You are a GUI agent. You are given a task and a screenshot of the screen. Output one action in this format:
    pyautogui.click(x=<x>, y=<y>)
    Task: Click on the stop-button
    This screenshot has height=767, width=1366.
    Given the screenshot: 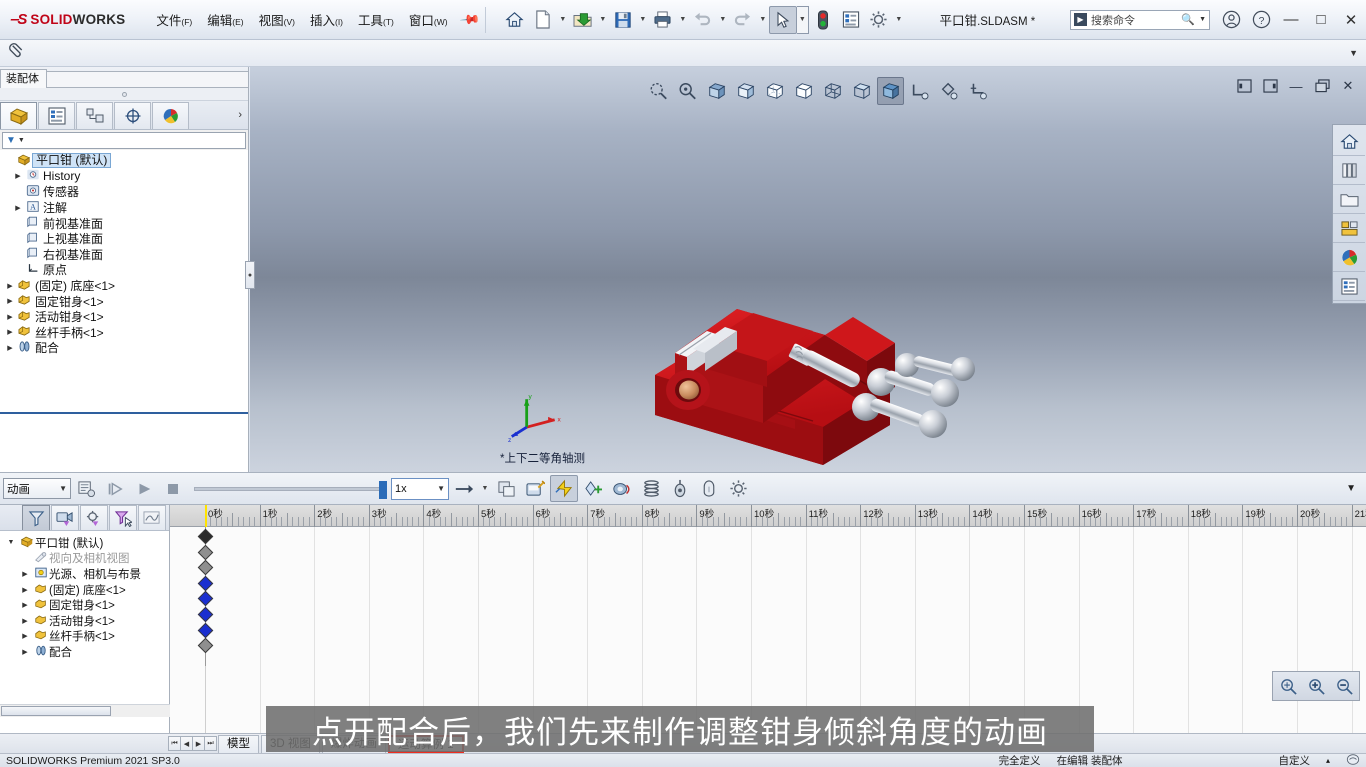 What is the action you would take?
    pyautogui.click(x=173, y=488)
    